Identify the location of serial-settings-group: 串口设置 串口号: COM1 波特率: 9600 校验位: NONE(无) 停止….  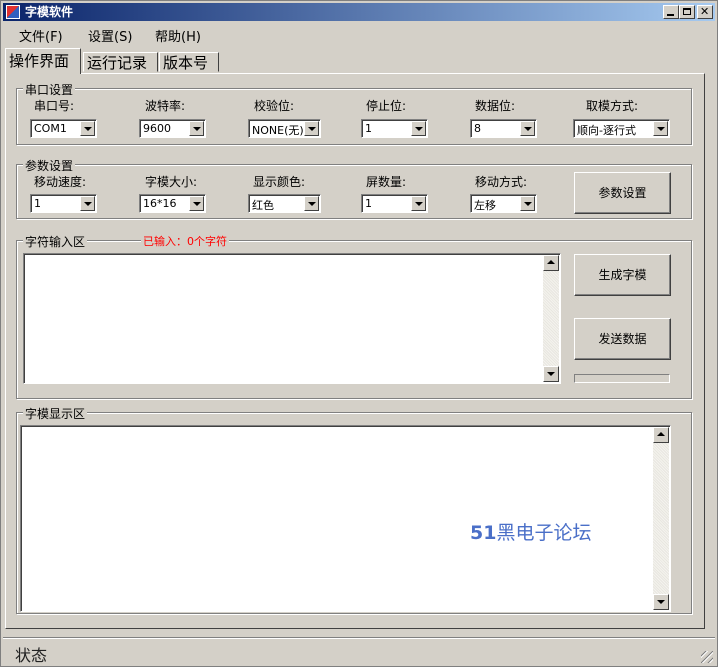
(354, 113).